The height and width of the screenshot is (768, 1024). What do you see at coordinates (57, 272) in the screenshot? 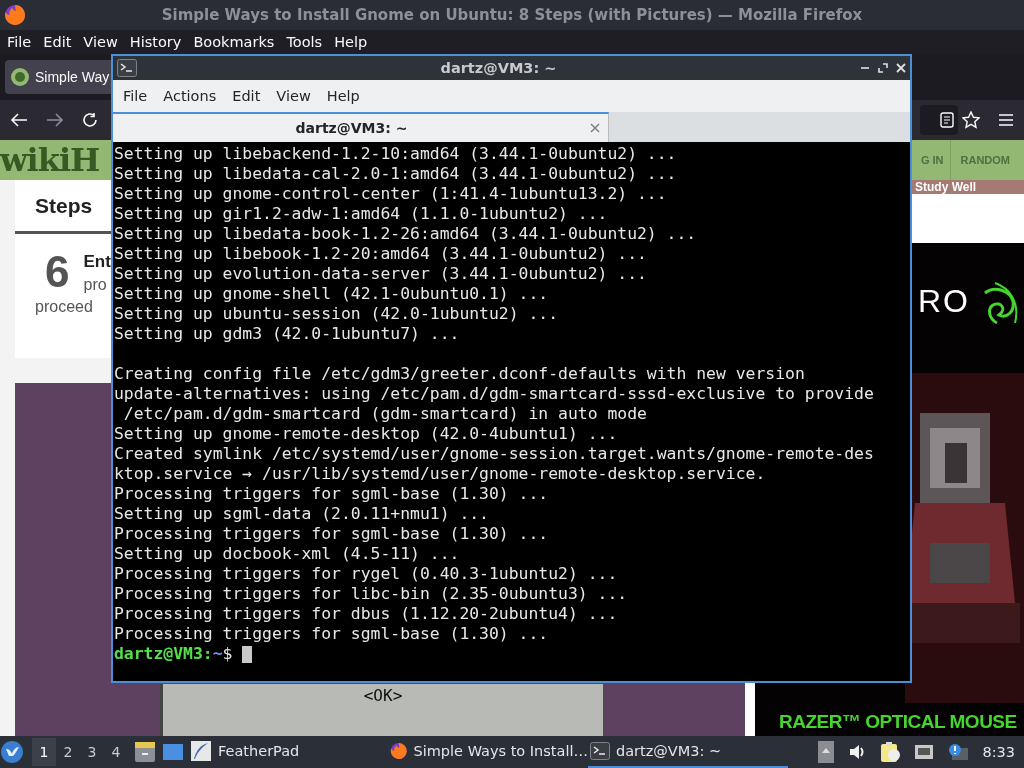
I see `step-number: 6` at bounding box center [57, 272].